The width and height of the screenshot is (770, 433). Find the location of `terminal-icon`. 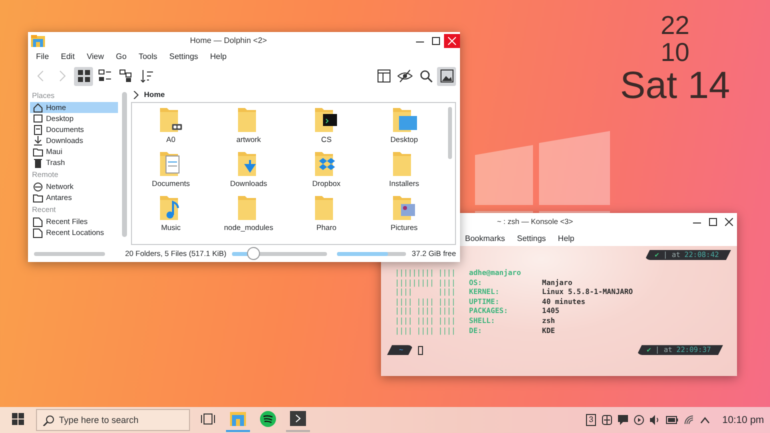

terminal-icon is located at coordinates (298, 419).